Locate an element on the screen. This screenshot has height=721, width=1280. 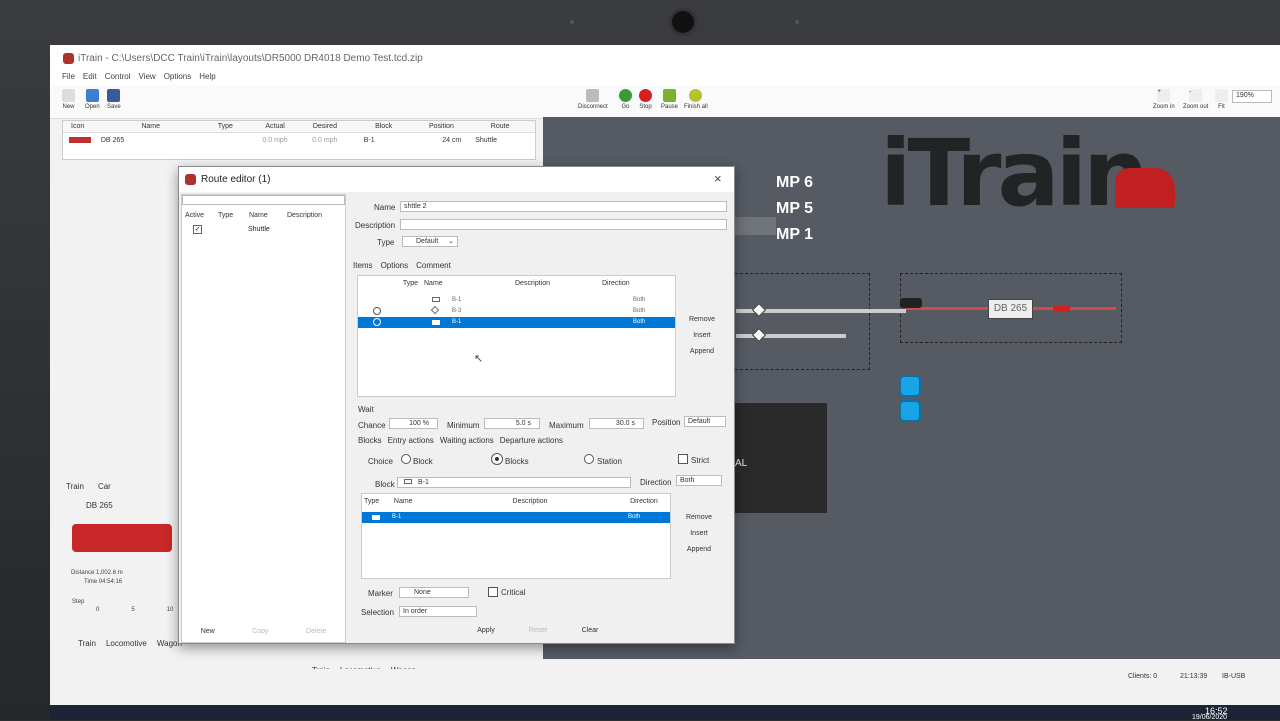
save-button: Save is located at coordinates (114, 99).